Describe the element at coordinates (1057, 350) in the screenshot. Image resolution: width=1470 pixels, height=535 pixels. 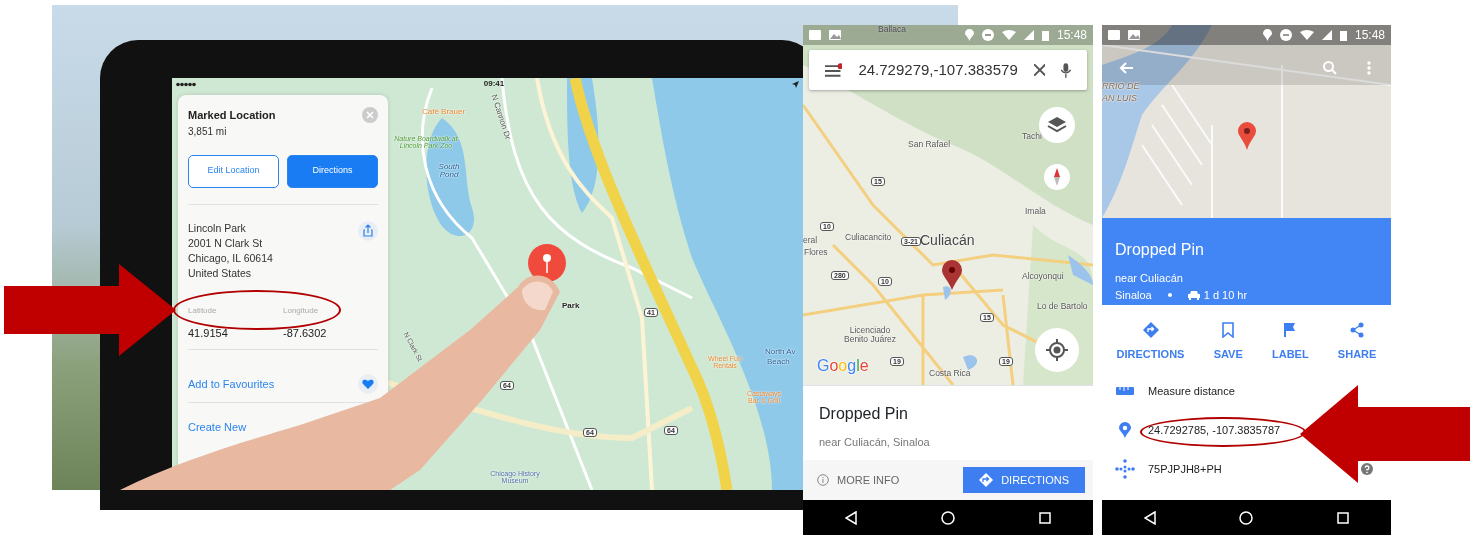
I see `my-location-icon` at that location.